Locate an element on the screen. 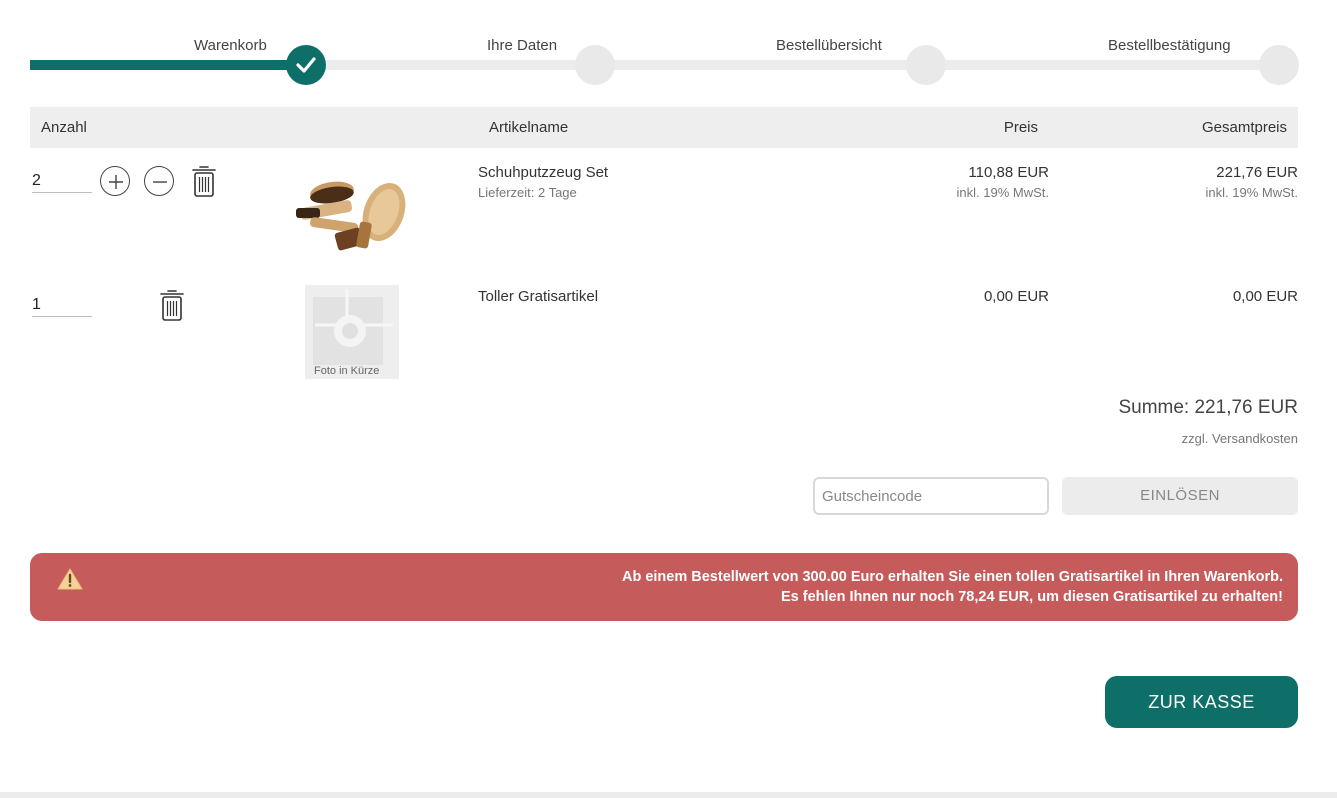  increase-quantity-button is located at coordinates (115, 181).